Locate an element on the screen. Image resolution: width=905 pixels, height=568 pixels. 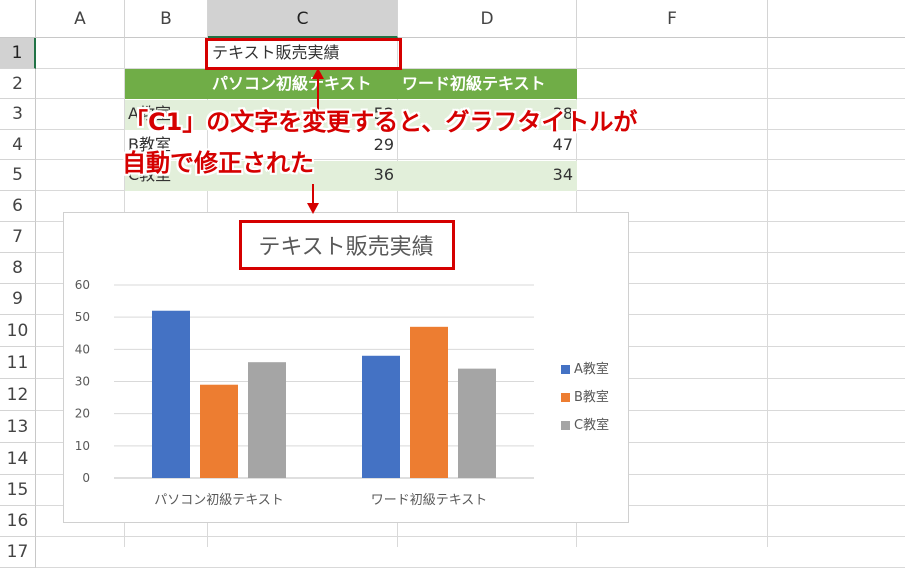
column-header-f: F is located at coordinates (672, 19).